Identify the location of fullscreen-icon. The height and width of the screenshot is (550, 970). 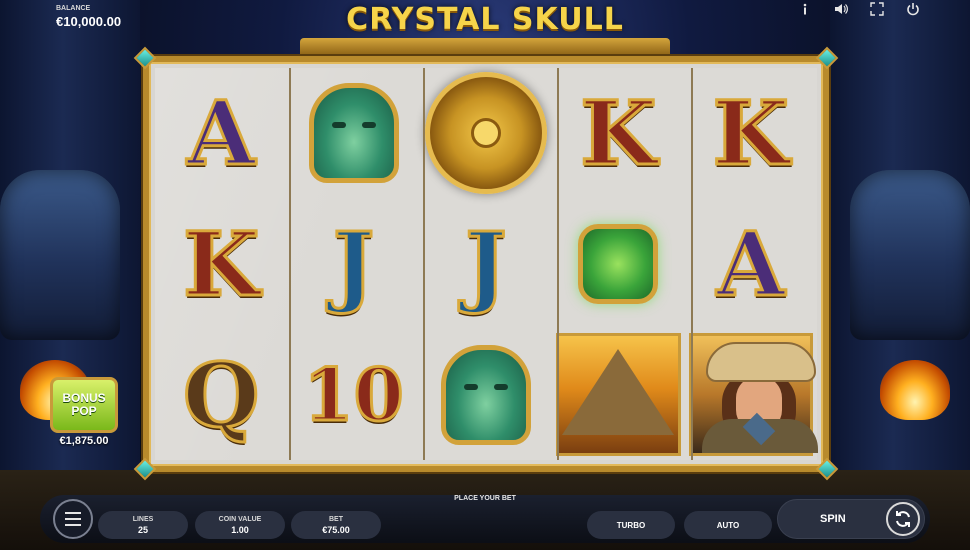
(877, 9).